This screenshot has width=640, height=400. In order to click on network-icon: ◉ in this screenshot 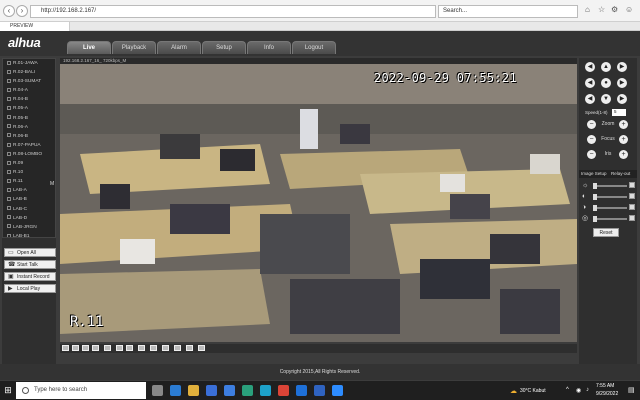, I will do `click(578, 390)`.